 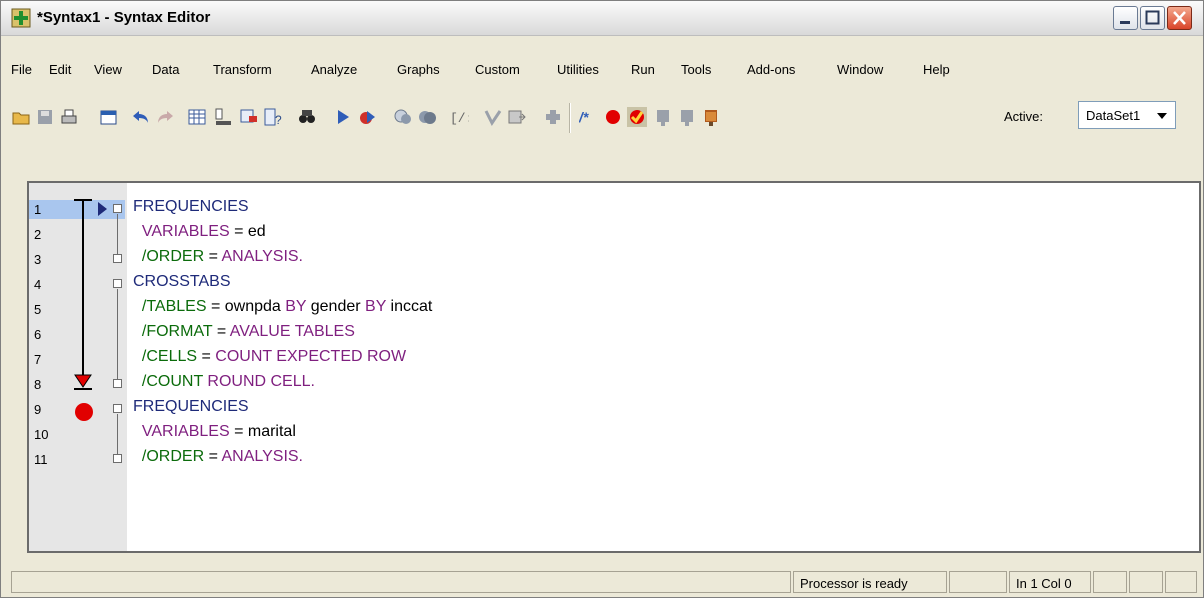 What do you see at coordinates (497, 69) in the screenshot?
I see `menu-custom: Custom` at bounding box center [497, 69].